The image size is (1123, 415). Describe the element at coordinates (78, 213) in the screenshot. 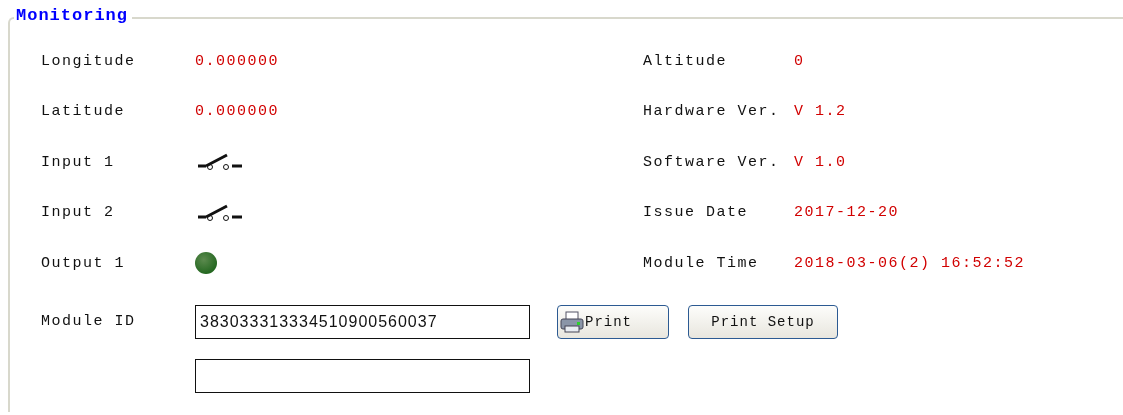

I see `field-label: Input 2` at that location.